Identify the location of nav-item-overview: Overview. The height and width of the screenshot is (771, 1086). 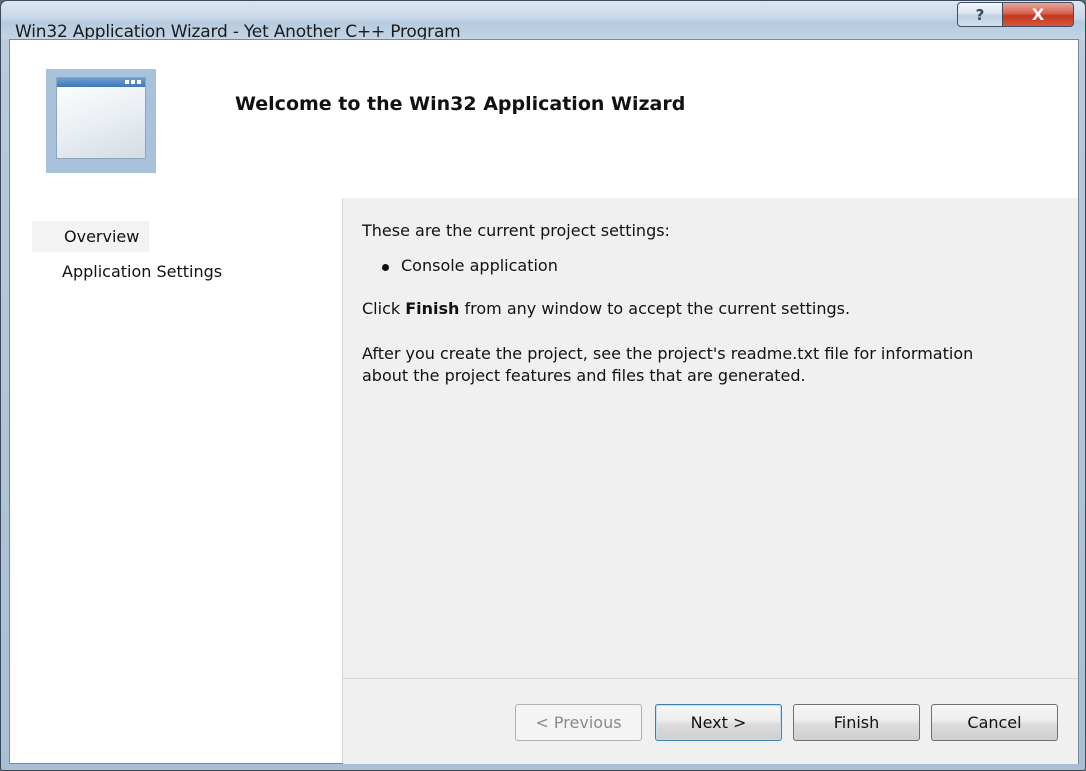
(91, 236).